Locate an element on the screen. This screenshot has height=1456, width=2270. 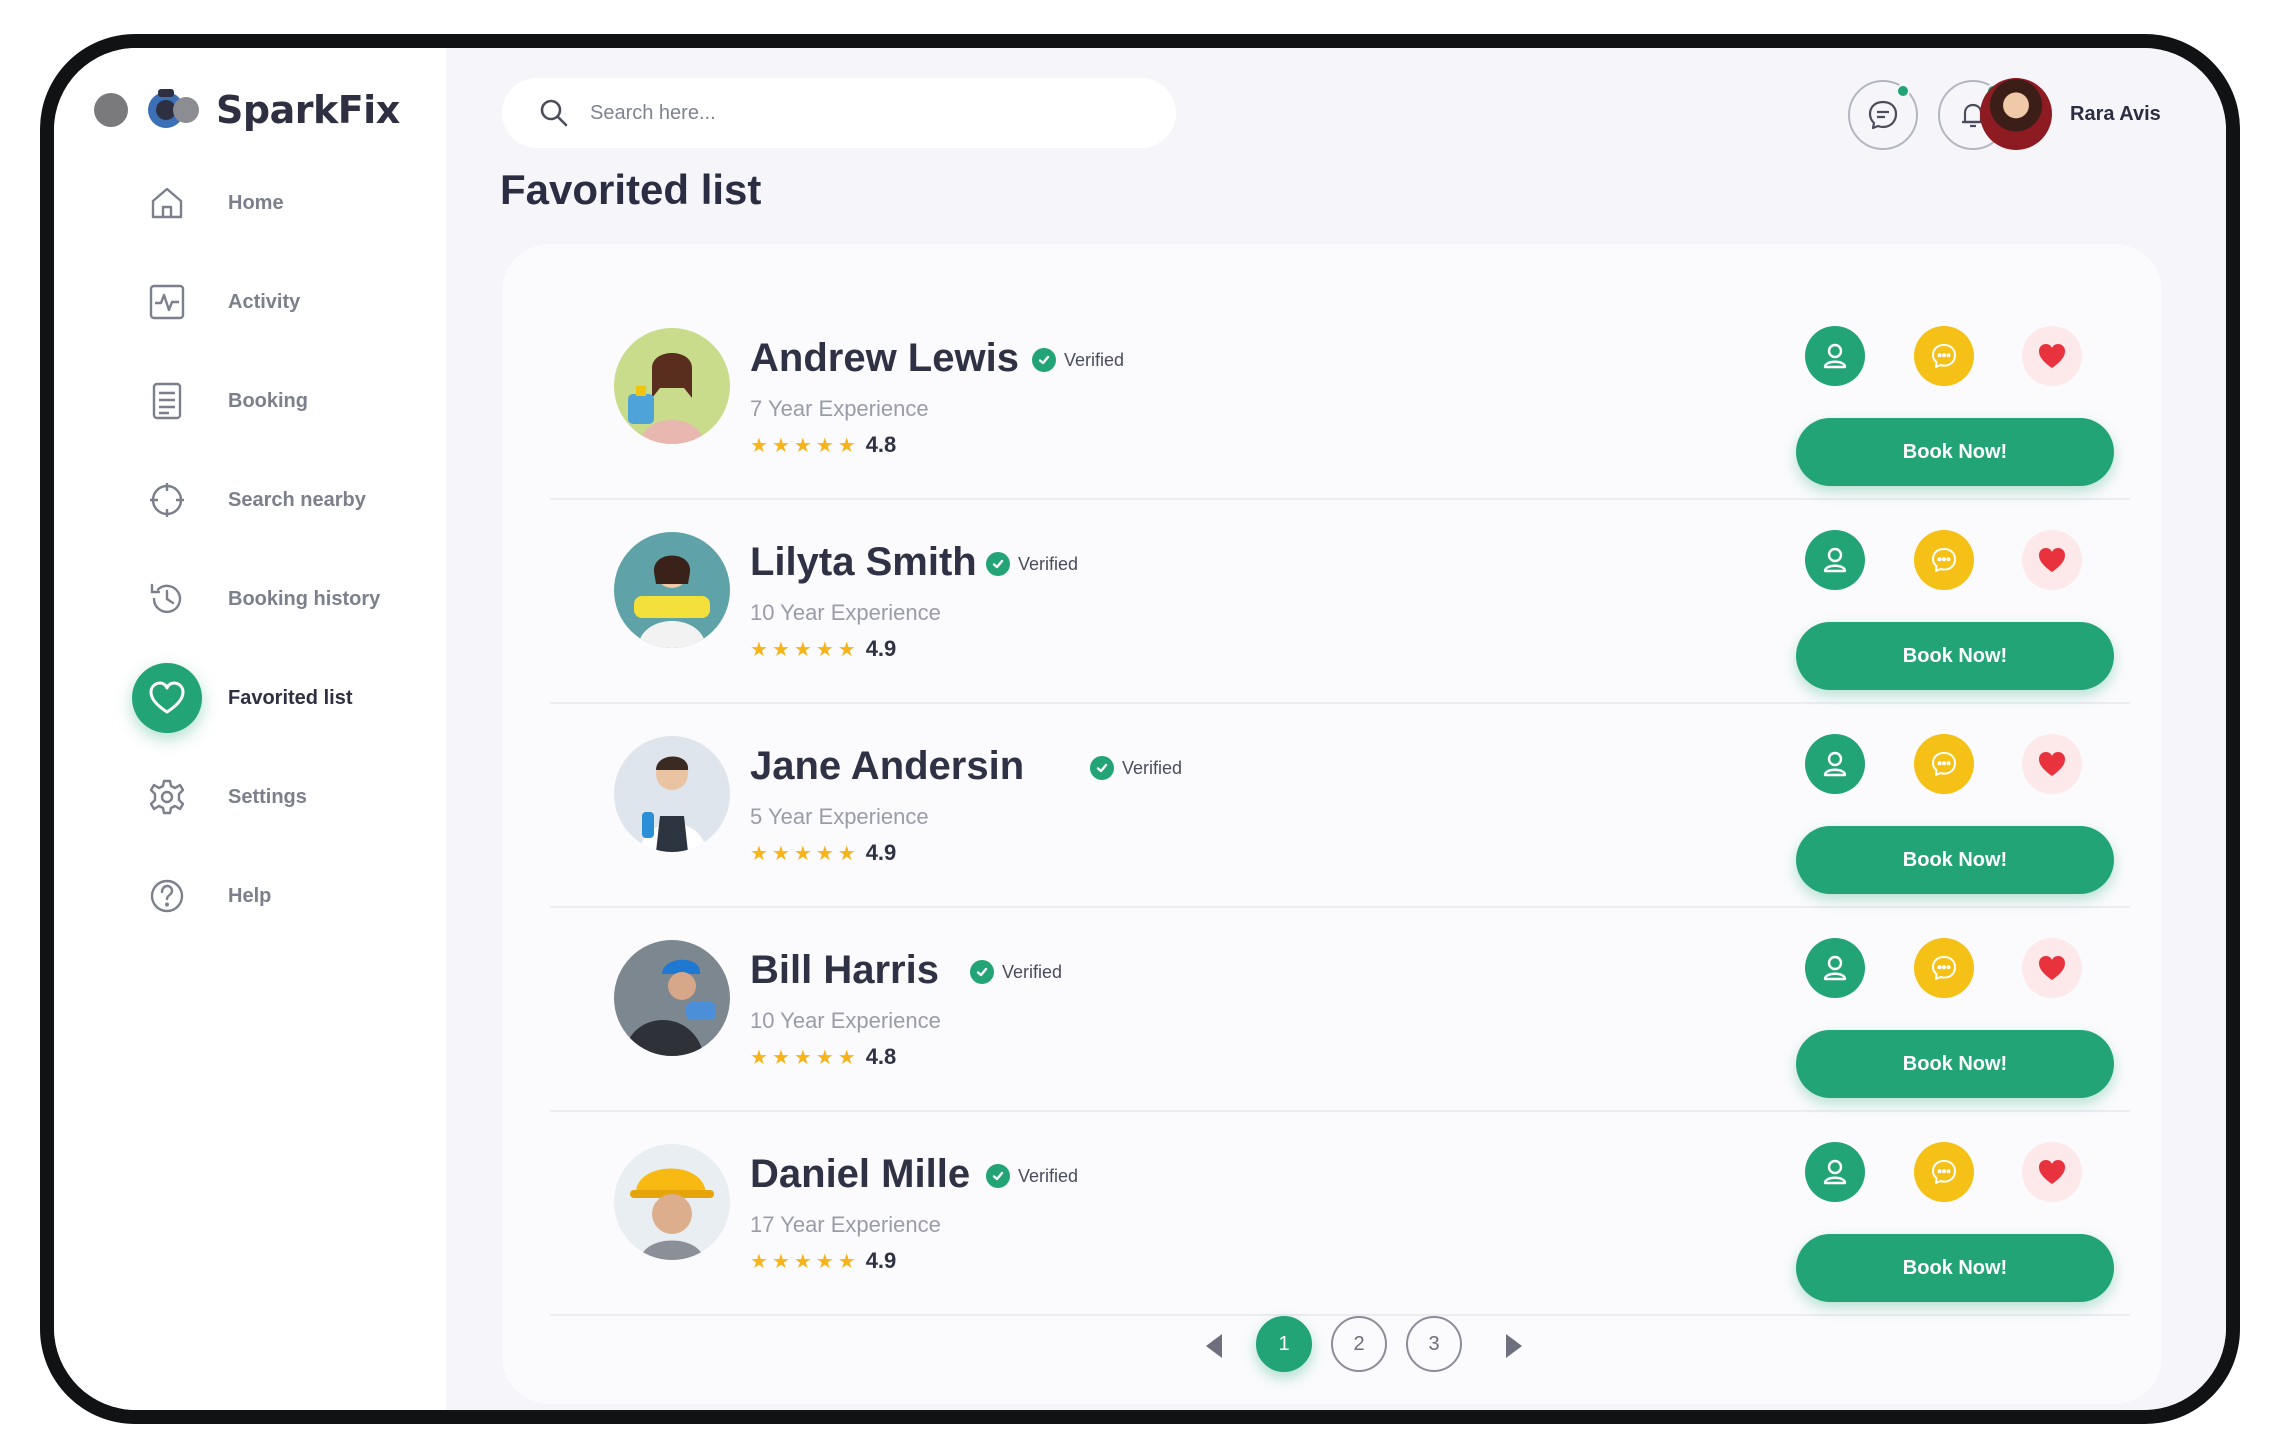
sidebar-item-settings: Settings is located at coordinates (277, 797).